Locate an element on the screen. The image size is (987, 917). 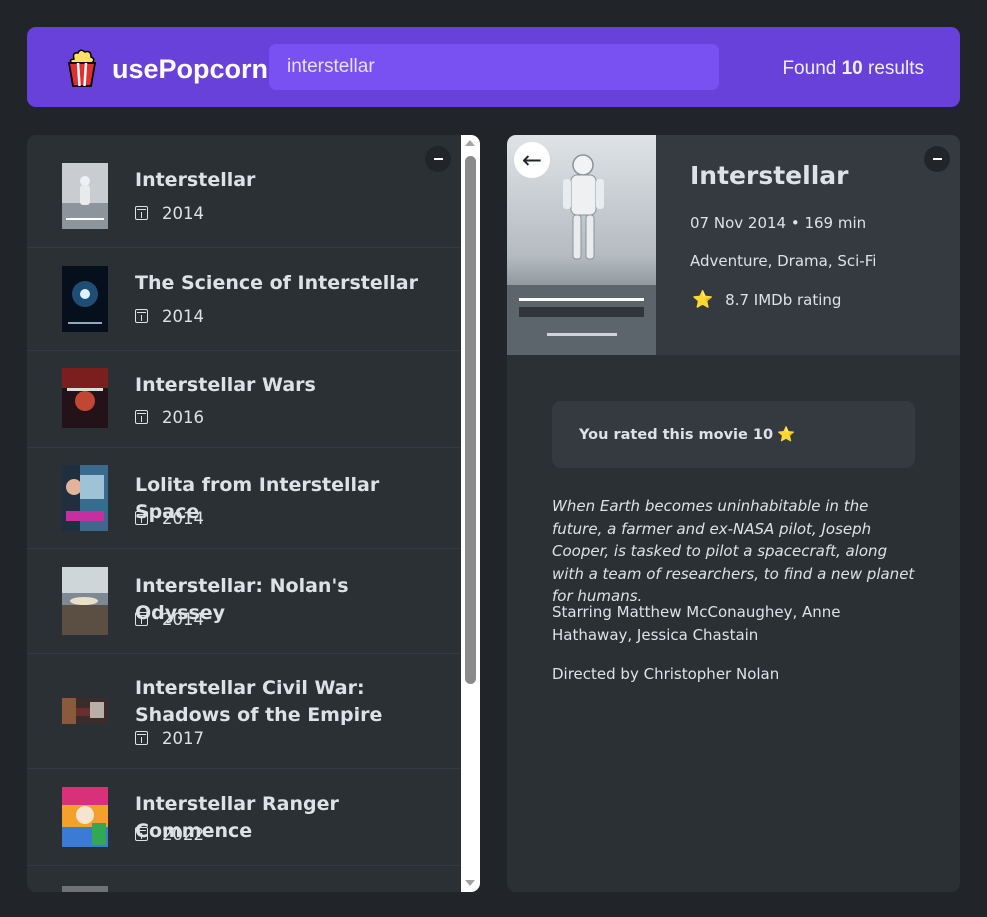
details-meta: 07 Nov 2014 • 169 min is located at coordinates (778, 223).